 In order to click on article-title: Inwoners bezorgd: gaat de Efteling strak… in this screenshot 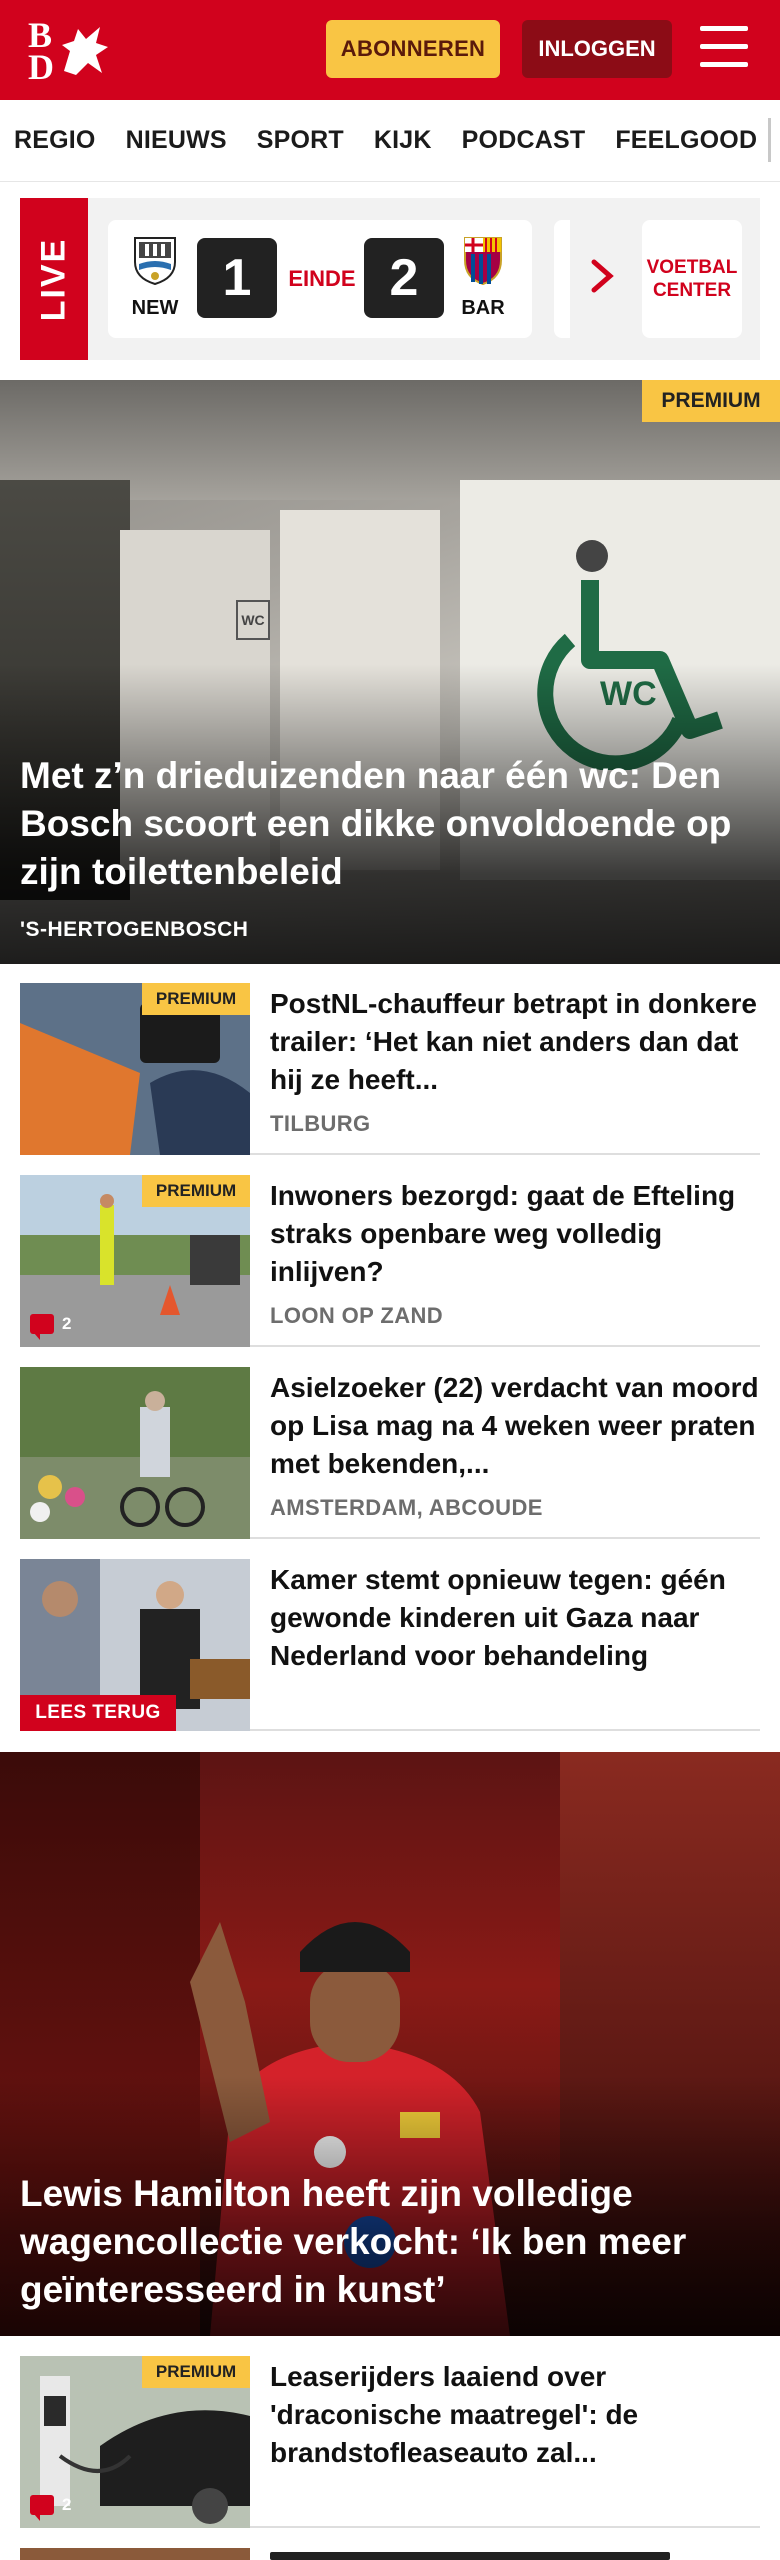, I will do `click(515, 1234)`.